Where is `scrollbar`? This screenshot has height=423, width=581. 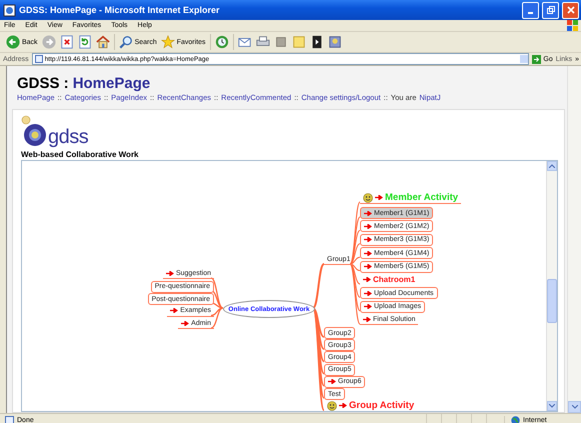
scrollbar is located at coordinates (551, 286).